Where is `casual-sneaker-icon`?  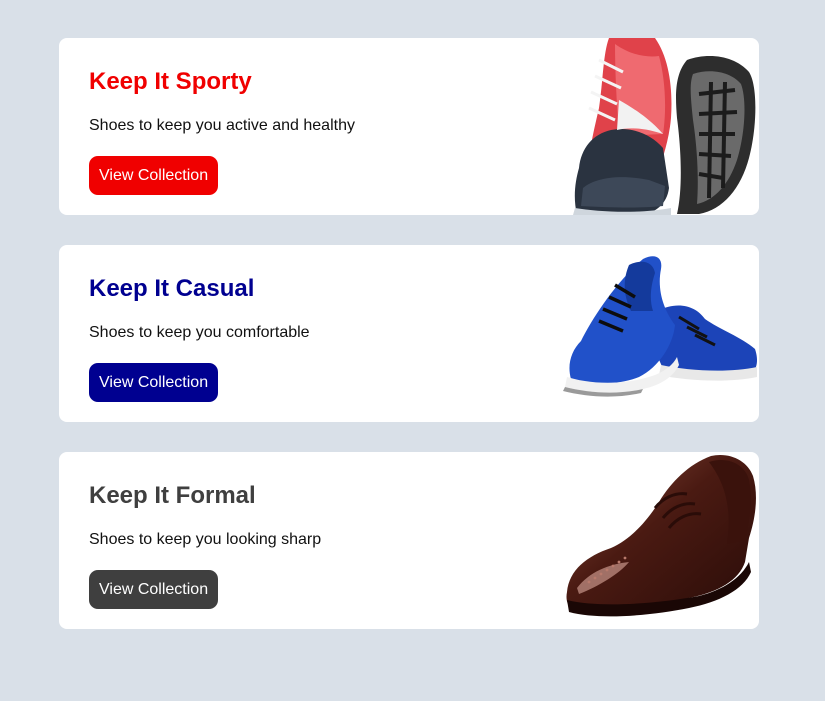
casual-sneaker-icon is located at coordinates (659, 333).